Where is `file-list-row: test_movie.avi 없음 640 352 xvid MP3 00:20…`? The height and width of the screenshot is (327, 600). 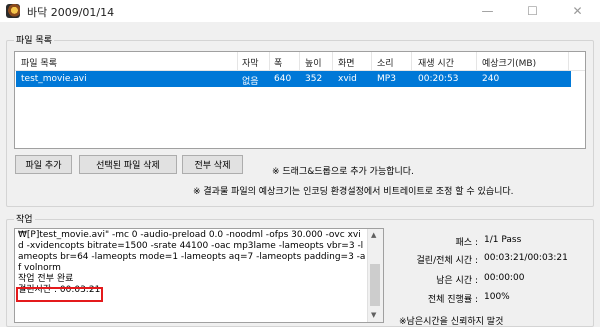
file-list-row: test_movie.avi 없음 640 352 xvid MP3 00:20… is located at coordinates (293, 79).